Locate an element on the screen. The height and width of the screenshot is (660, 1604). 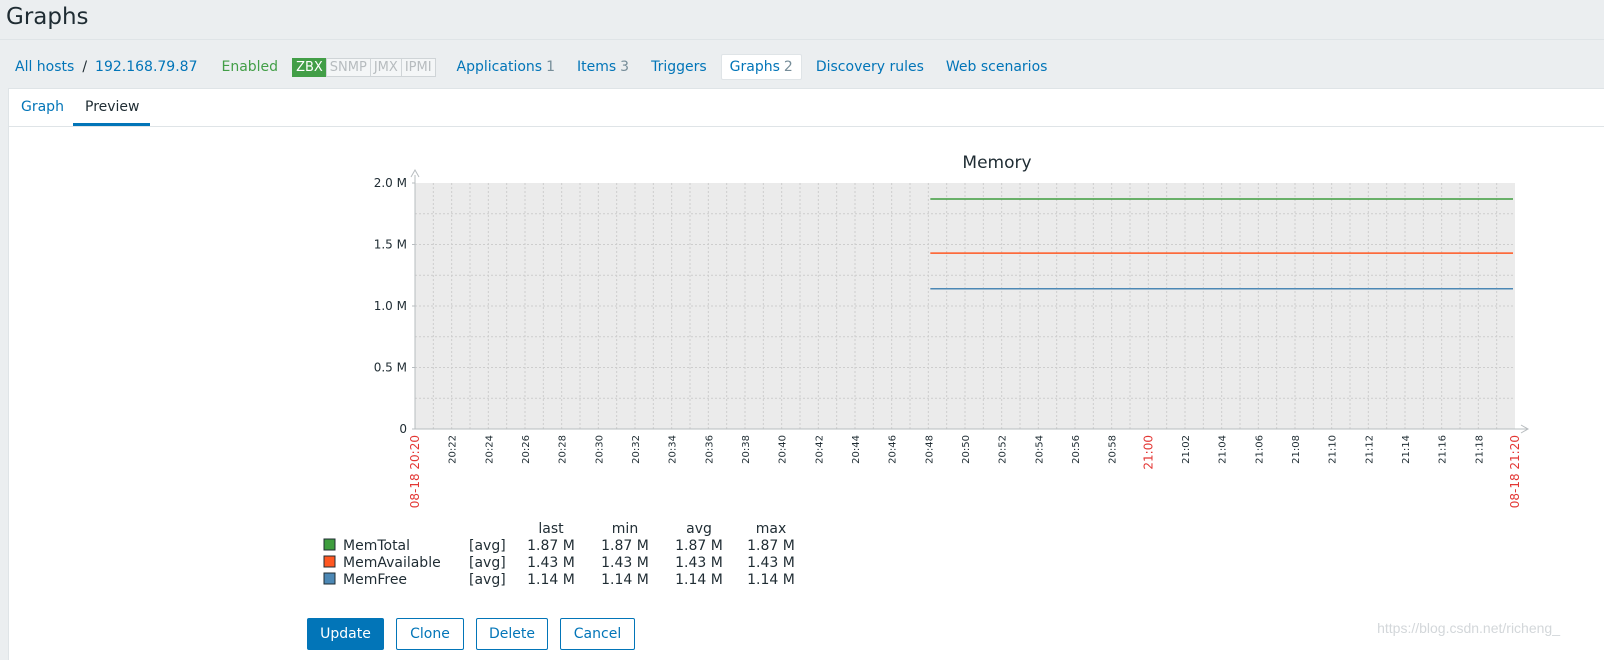
x-tick-label: 21:10 is located at coordinates (1333, 449).